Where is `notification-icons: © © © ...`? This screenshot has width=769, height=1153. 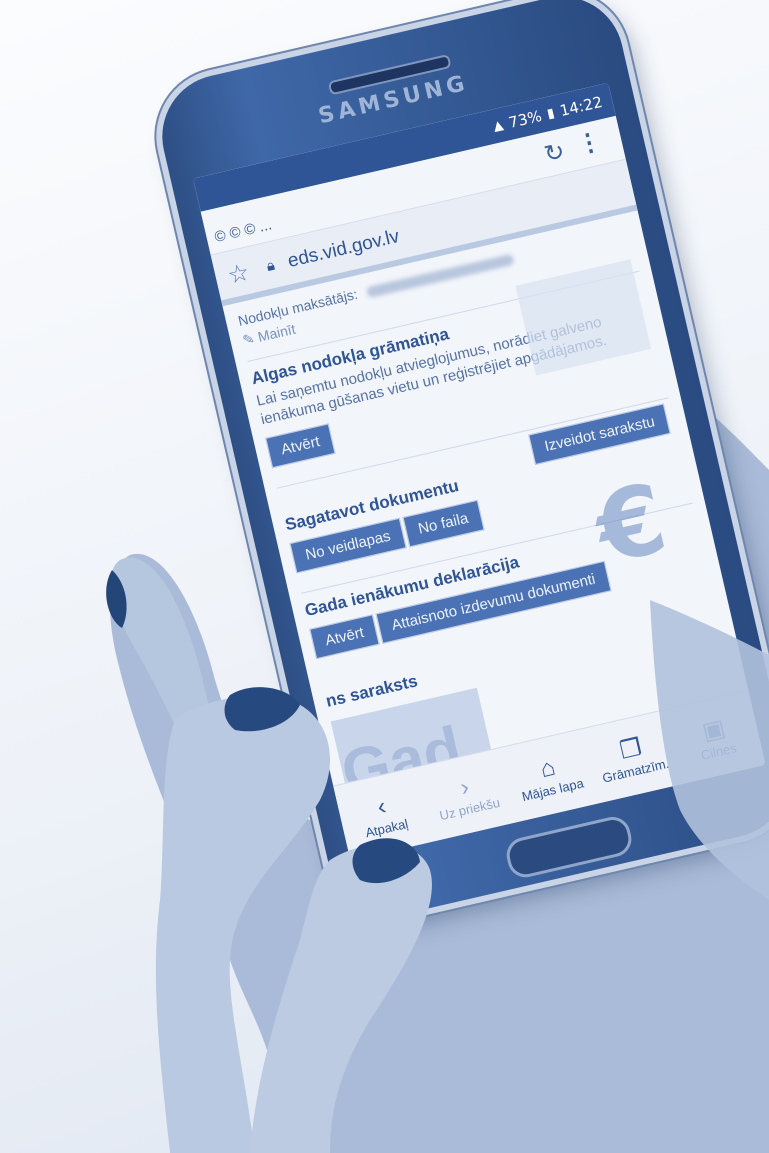 notification-icons: © © © ... is located at coordinates (243, 231).